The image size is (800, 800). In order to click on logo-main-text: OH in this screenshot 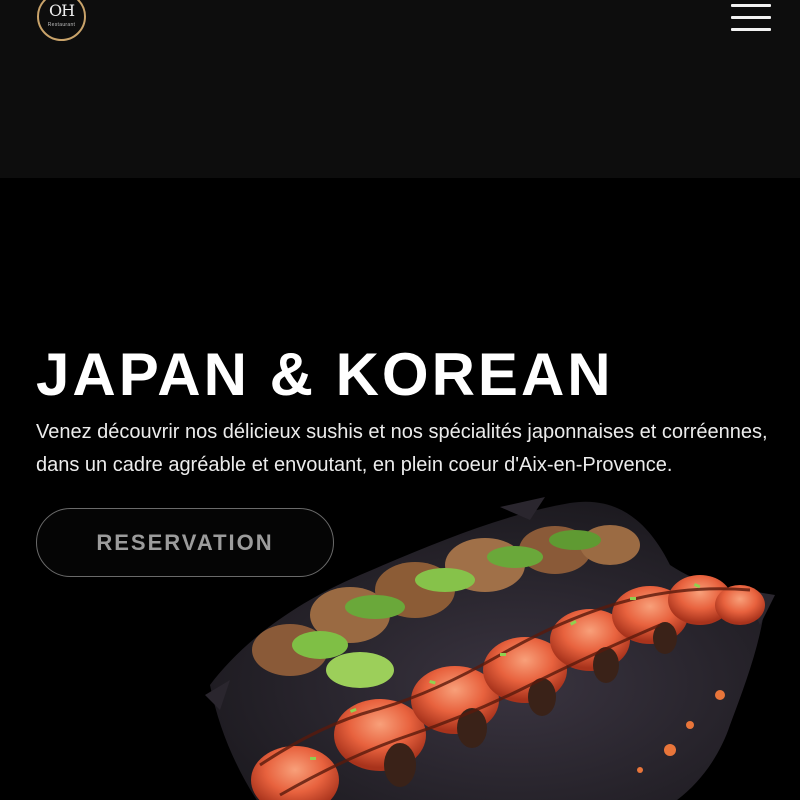, I will do `click(61, 10)`.